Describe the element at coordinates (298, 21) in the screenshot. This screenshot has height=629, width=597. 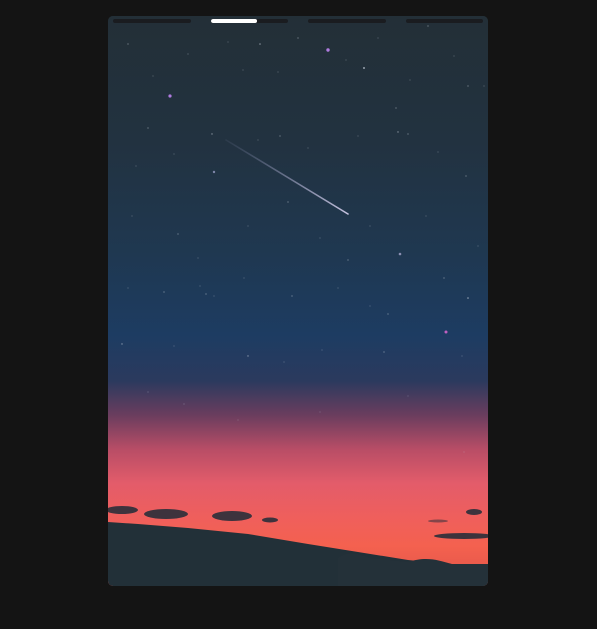
I see `story-progress-bar` at that location.